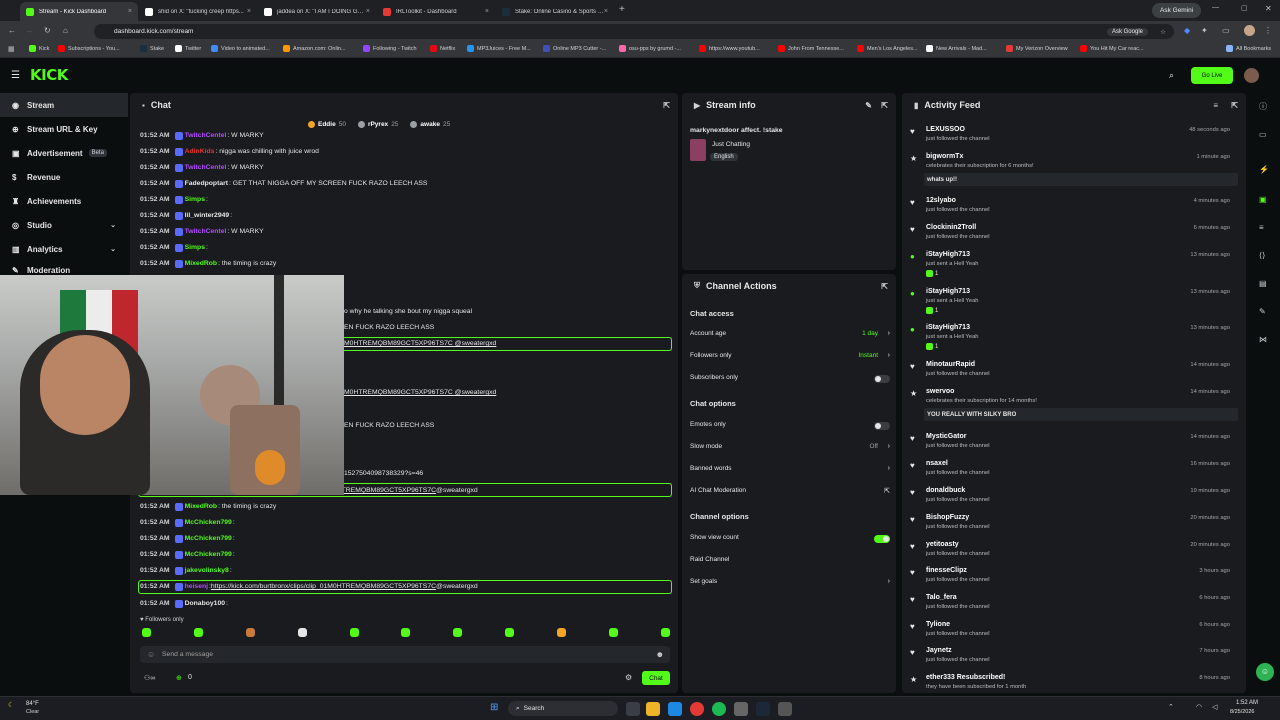 The image size is (1280, 720). Describe the element at coordinates (653, 709) in the screenshot. I see `file-explorer-icon` at that location.